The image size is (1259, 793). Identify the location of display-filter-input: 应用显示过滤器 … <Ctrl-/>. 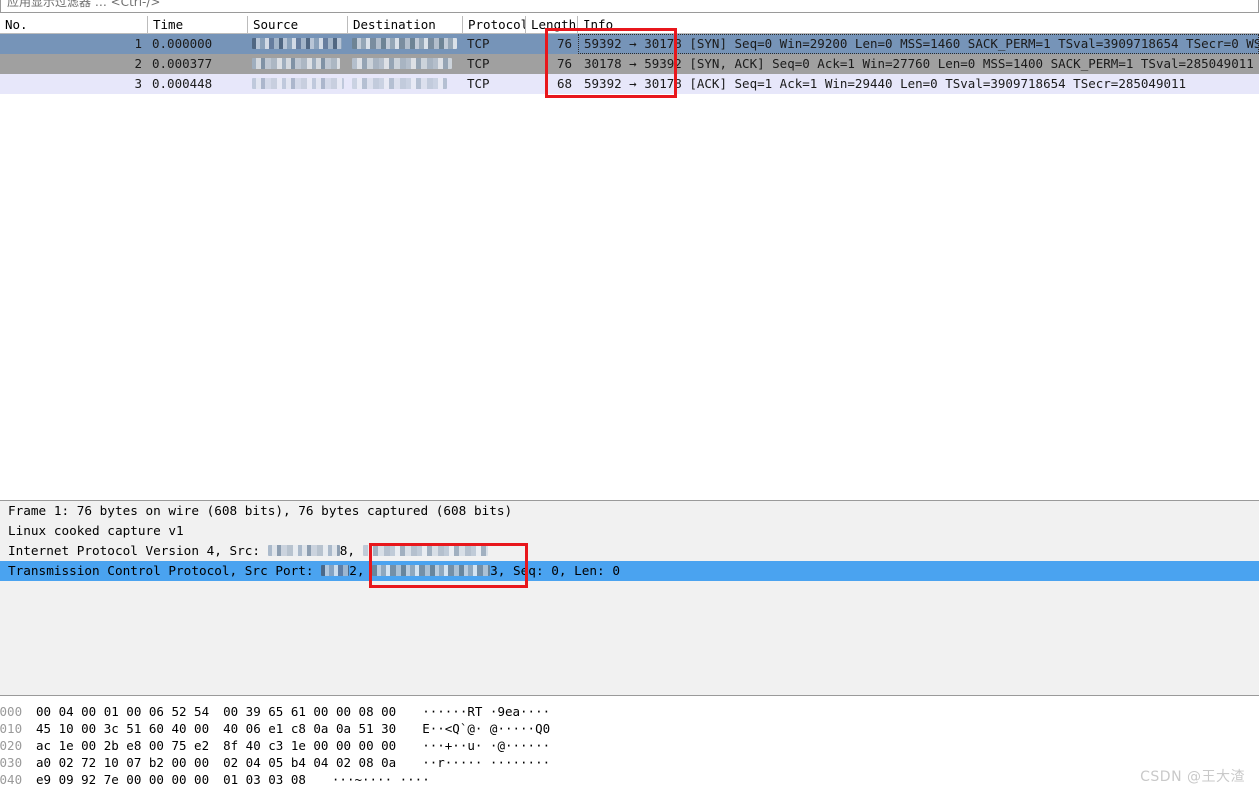
(629, 6).